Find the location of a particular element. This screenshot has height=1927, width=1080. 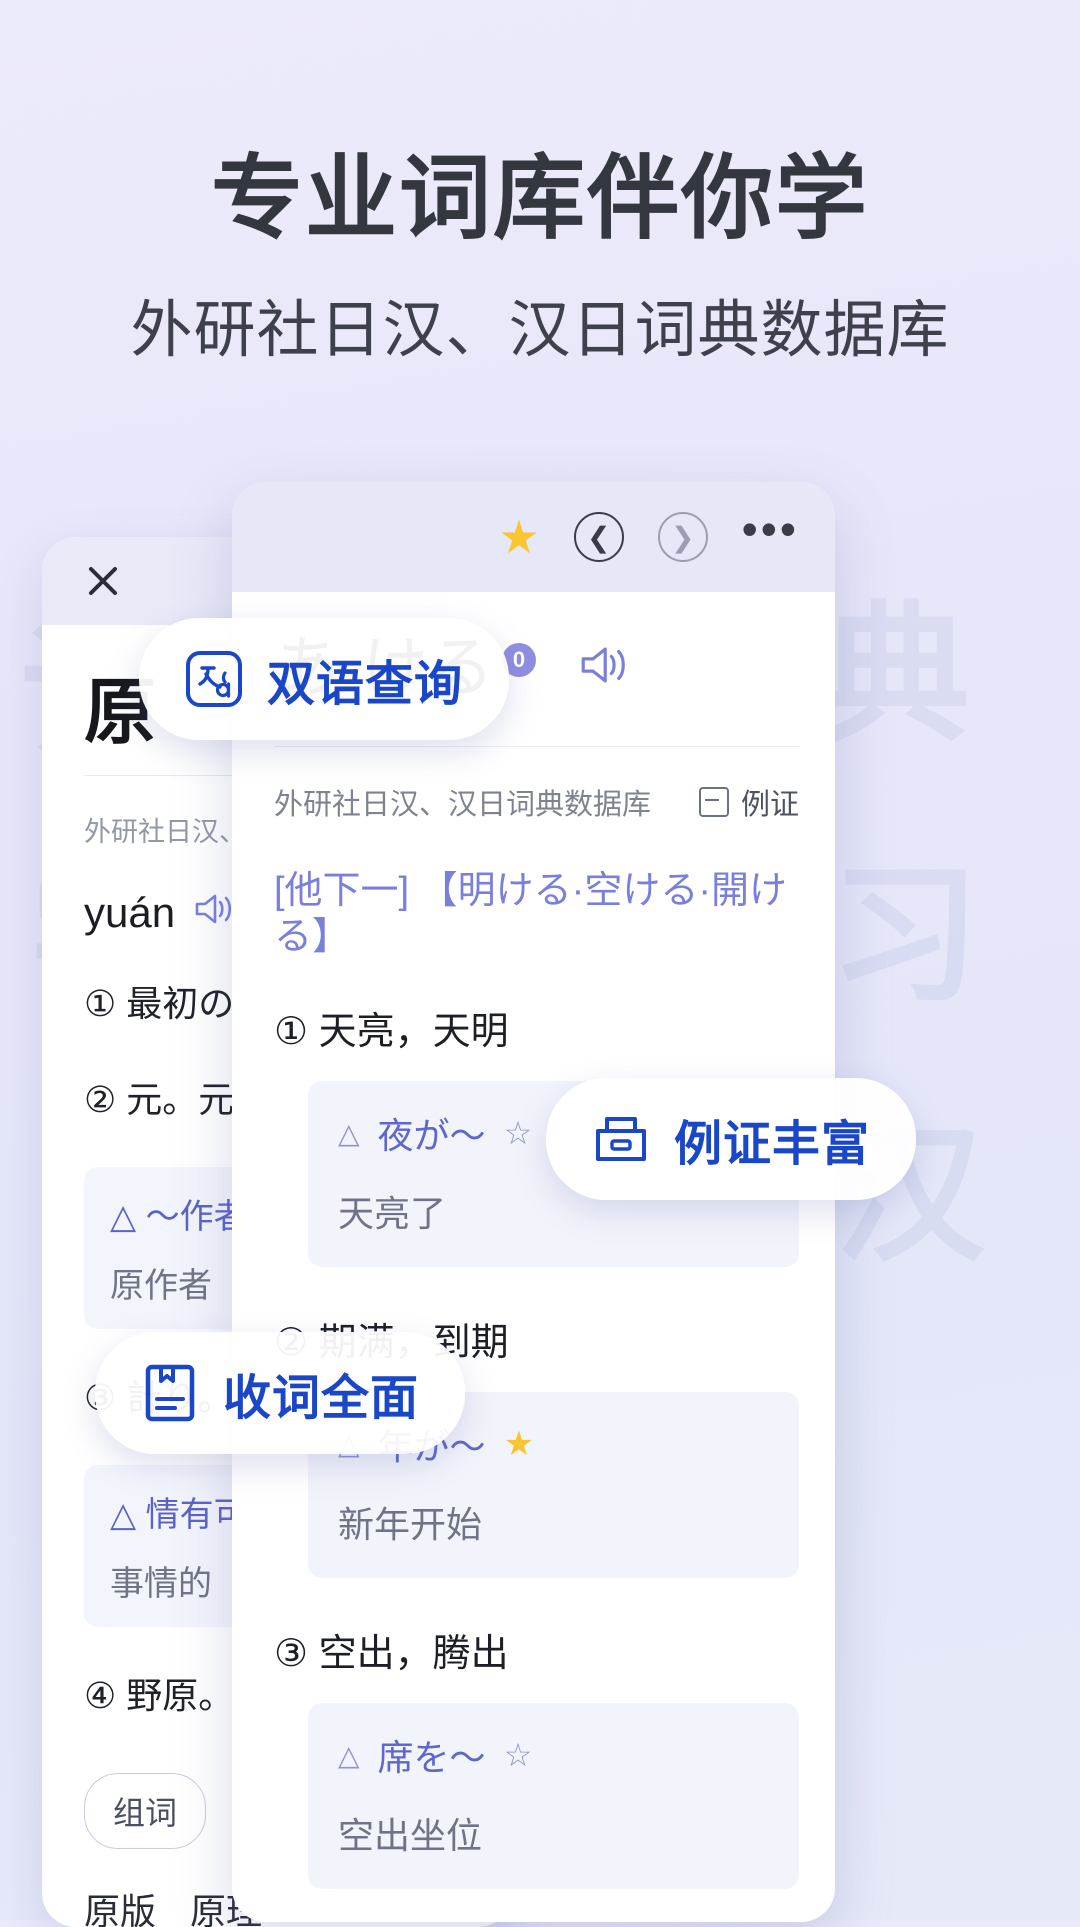

grammar-line: [他下一] 【明ける·空ける·開ける】 is located at coordinates (530, 914).